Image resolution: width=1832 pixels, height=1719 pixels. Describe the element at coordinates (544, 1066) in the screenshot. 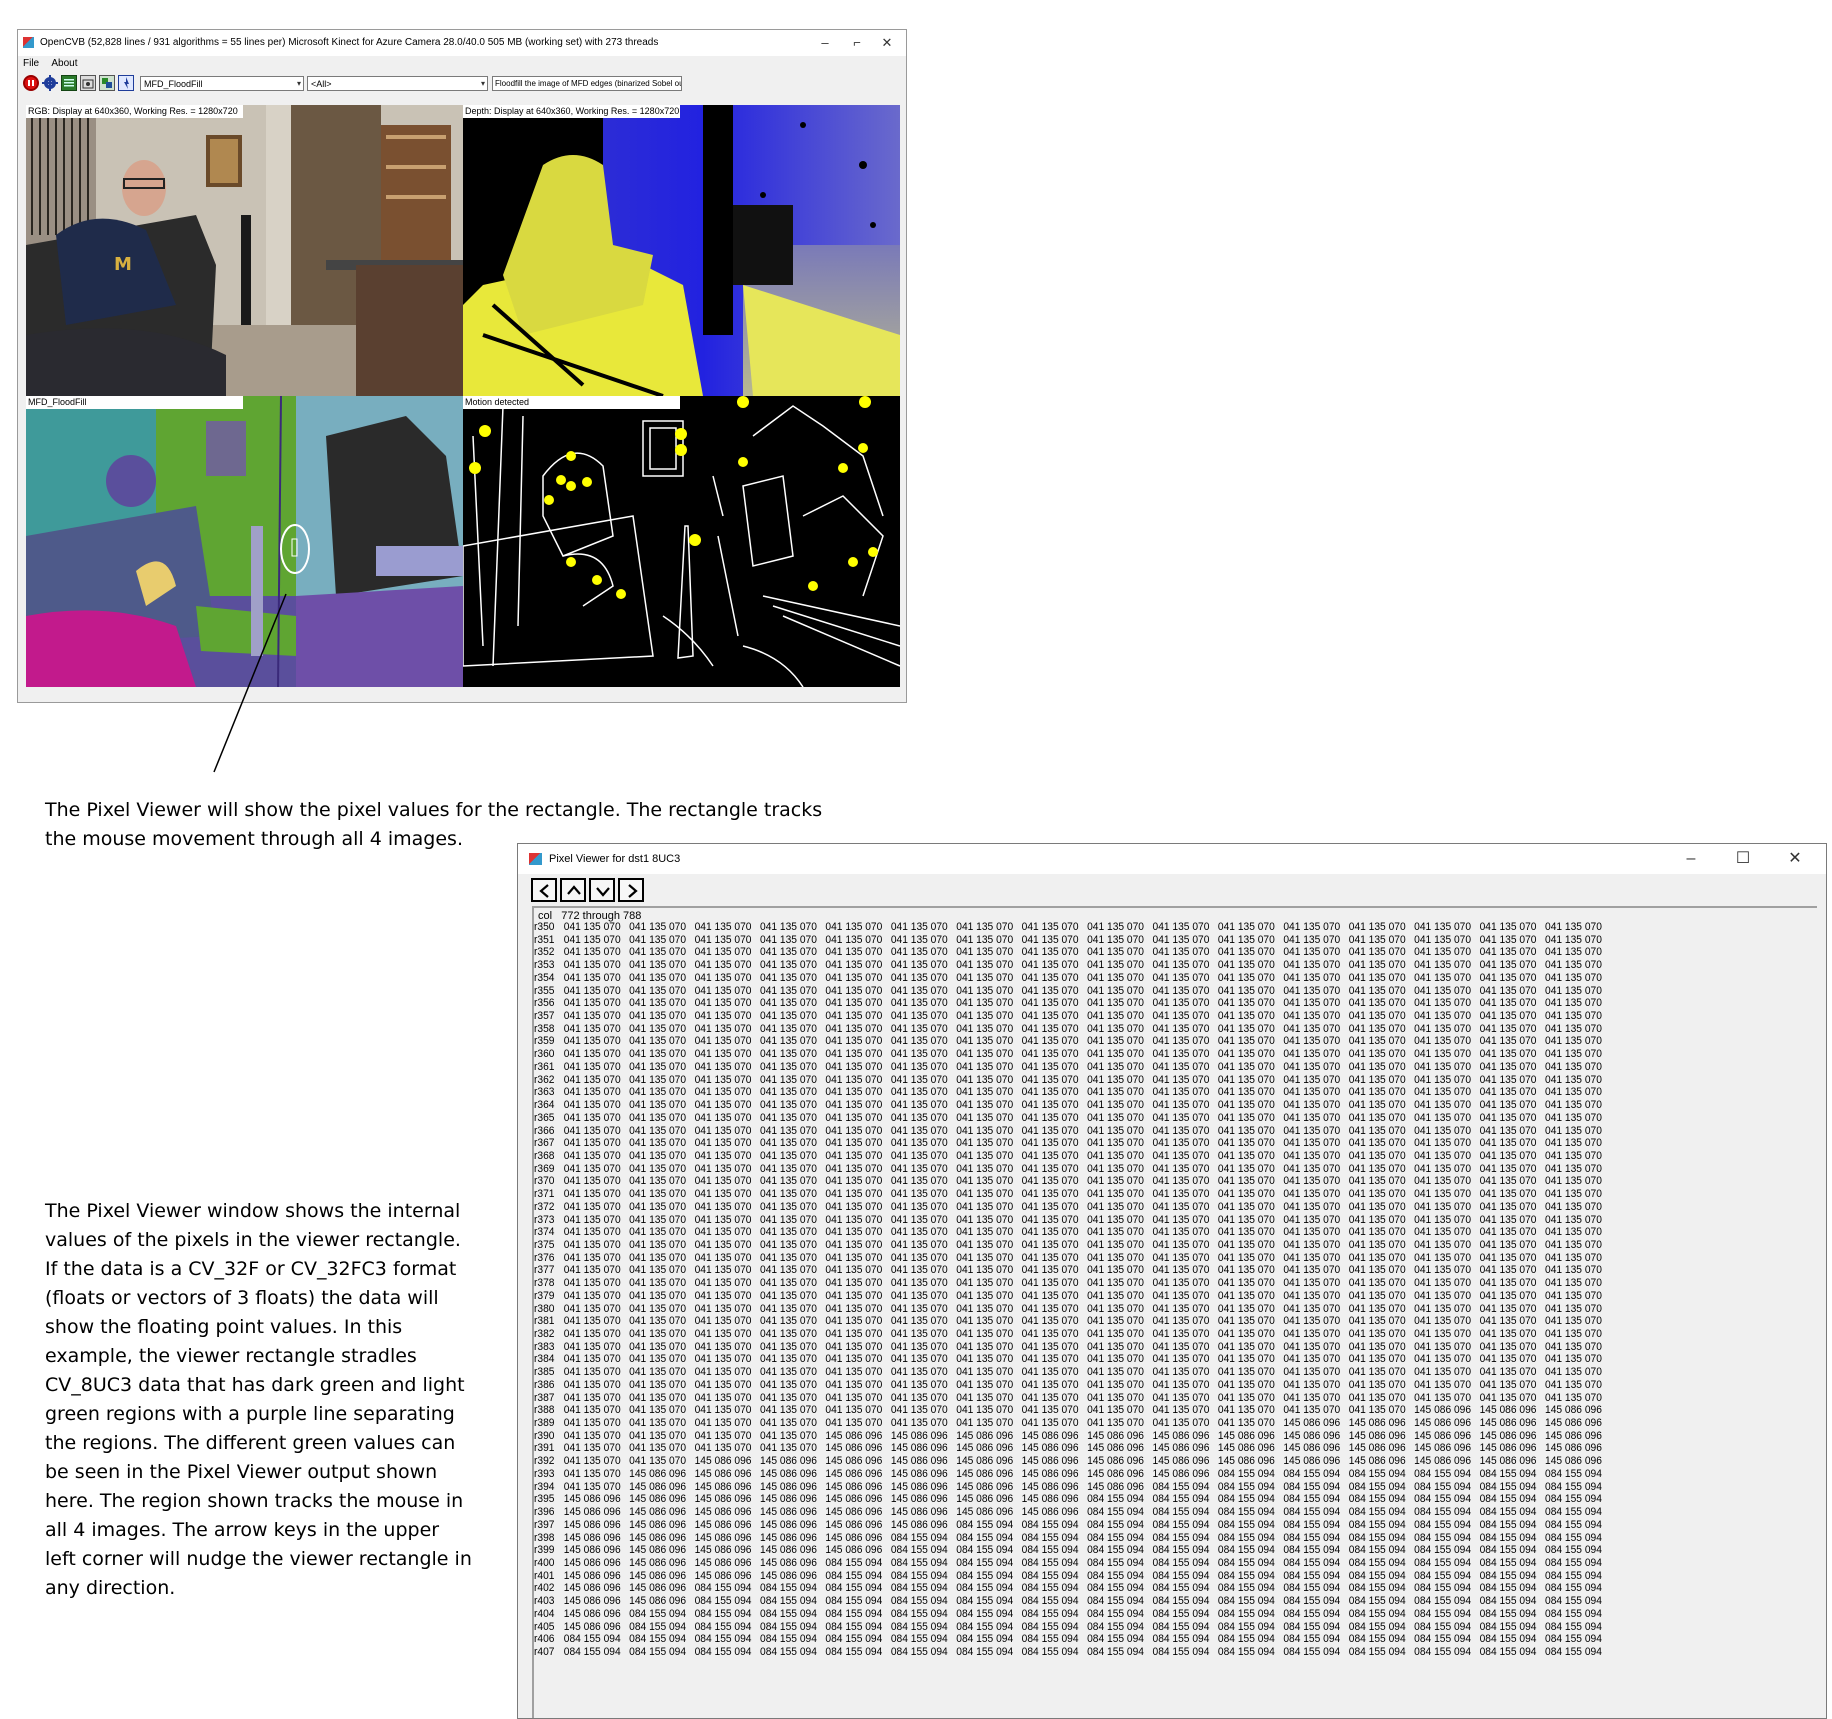

I see `row-label: r361` at that location.